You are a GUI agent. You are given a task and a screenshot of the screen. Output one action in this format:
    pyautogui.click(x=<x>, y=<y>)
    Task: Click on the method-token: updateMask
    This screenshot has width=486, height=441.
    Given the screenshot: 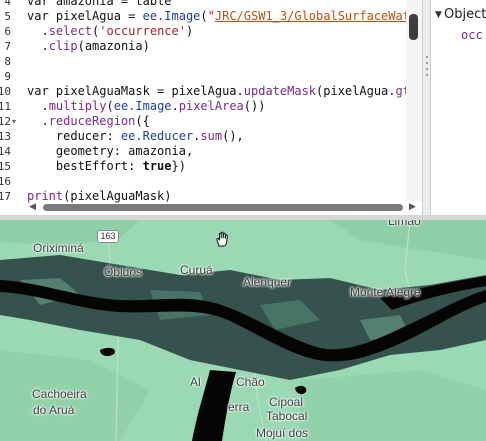 What is the action you would take?
    pyautogui.click(x=280, y=91)
    